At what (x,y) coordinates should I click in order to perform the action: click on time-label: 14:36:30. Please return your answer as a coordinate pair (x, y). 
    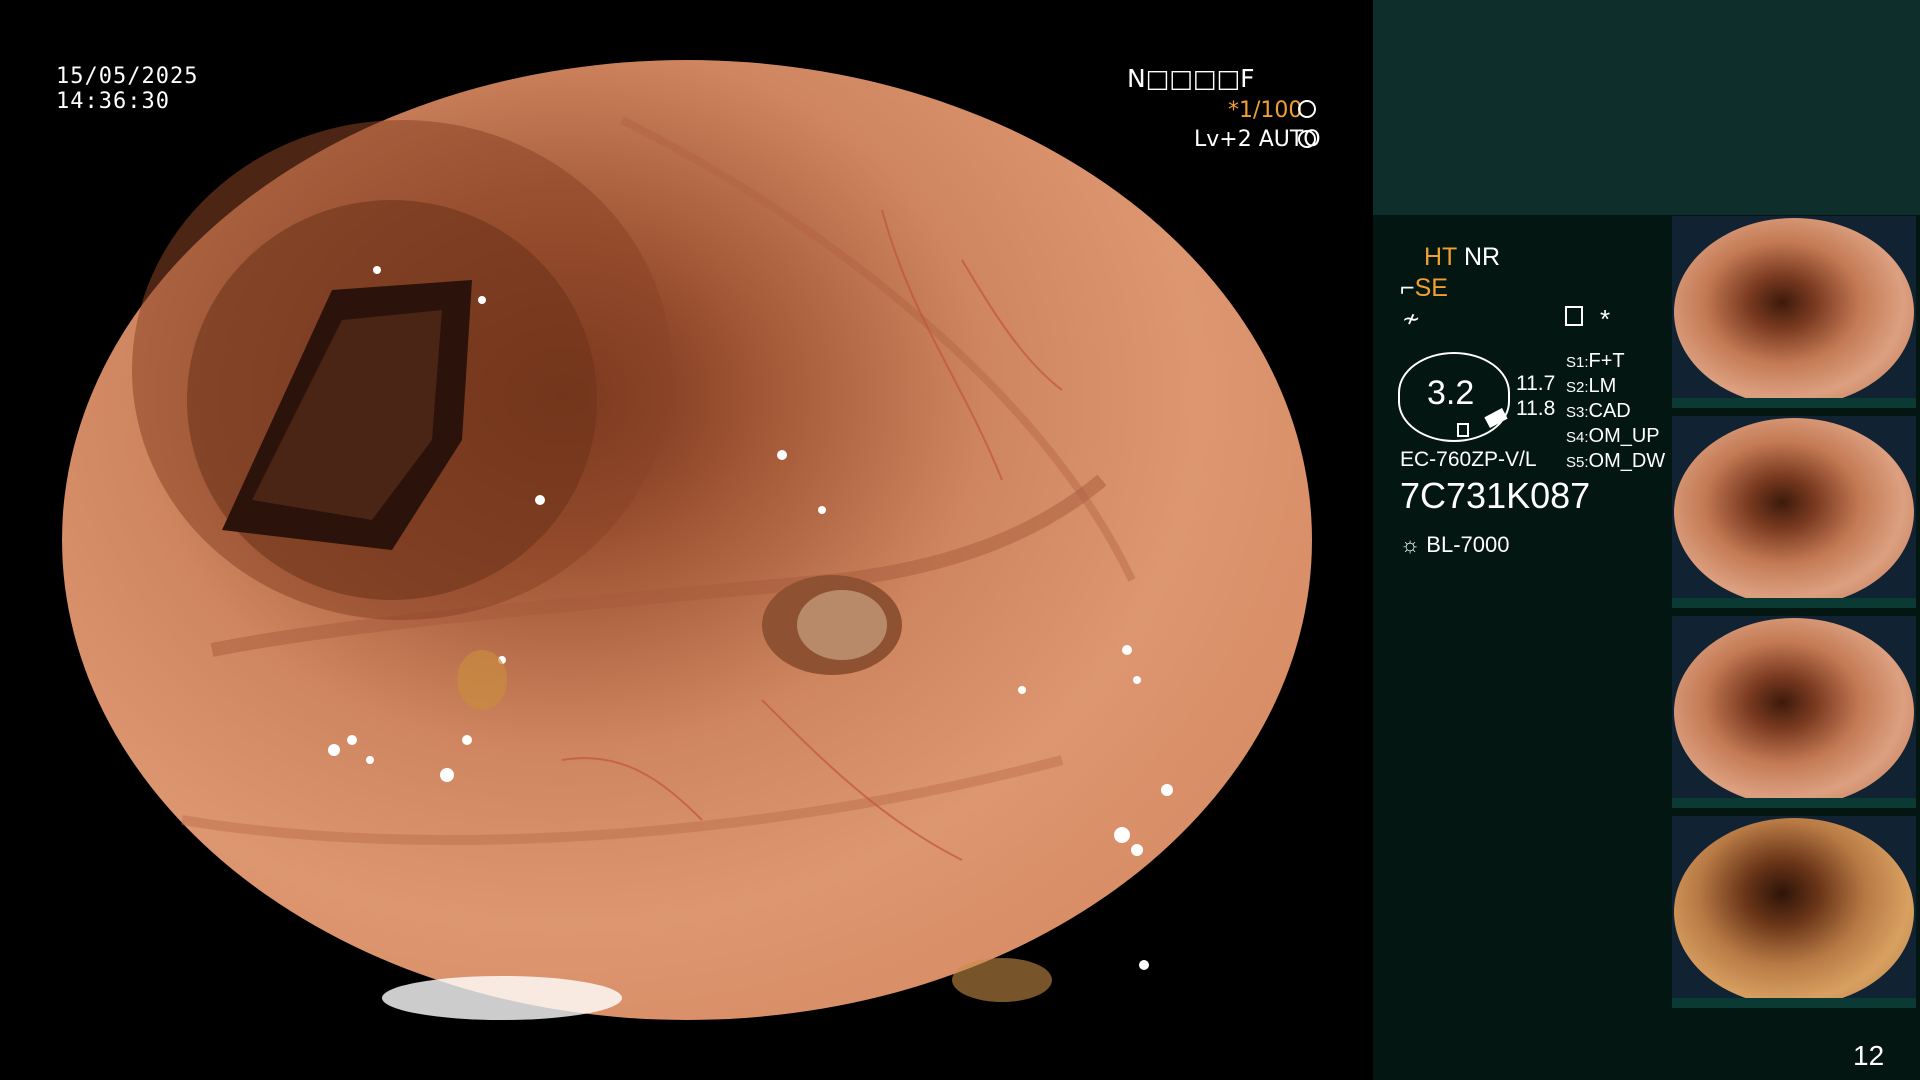
    Looking at the image, I should click on (113, 101).